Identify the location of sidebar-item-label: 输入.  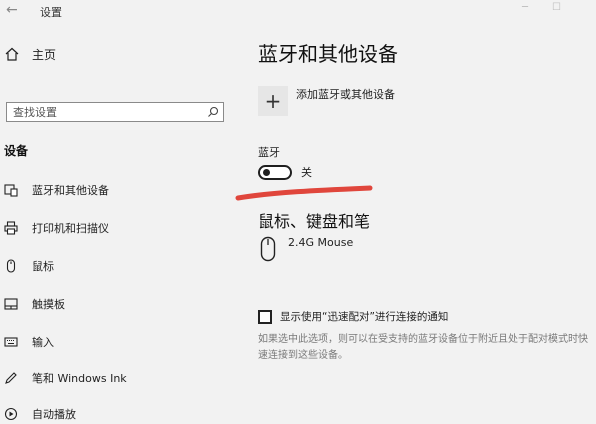
(43, 342).